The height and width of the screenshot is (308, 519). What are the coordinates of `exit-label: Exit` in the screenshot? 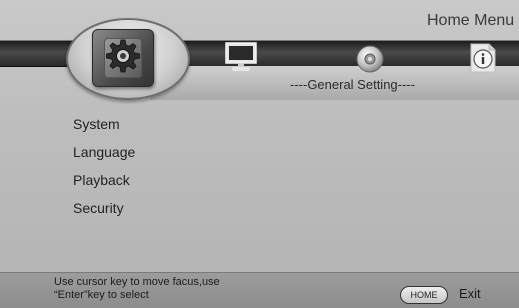 It's located at (470, 293).